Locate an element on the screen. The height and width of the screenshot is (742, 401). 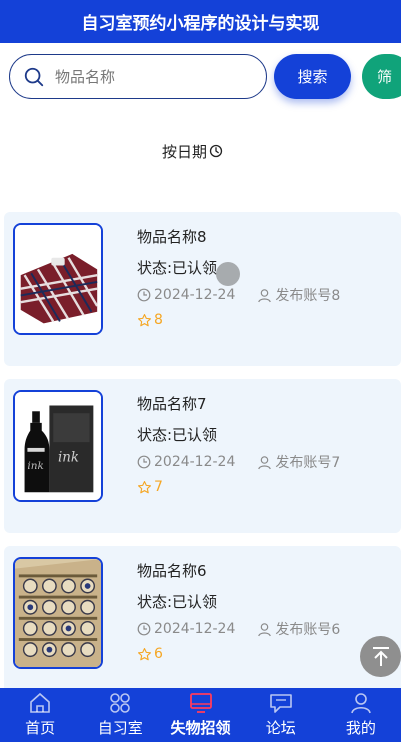
black-bottle-image: ink ink is located at coordinates (58, 446).